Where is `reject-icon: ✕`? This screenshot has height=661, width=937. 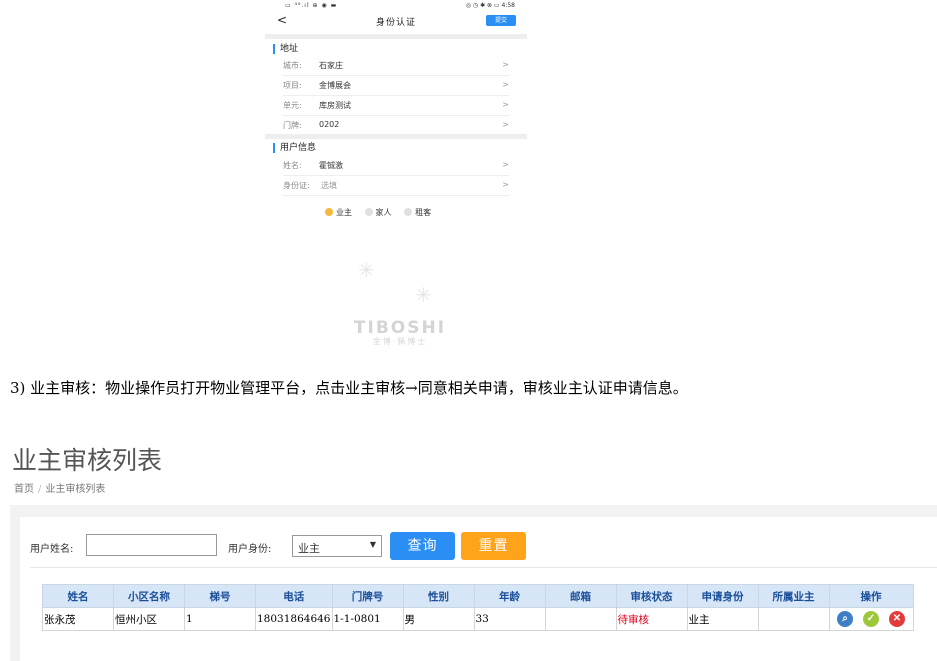
reject-icon: ✕ is located at coordinates (897, 619).